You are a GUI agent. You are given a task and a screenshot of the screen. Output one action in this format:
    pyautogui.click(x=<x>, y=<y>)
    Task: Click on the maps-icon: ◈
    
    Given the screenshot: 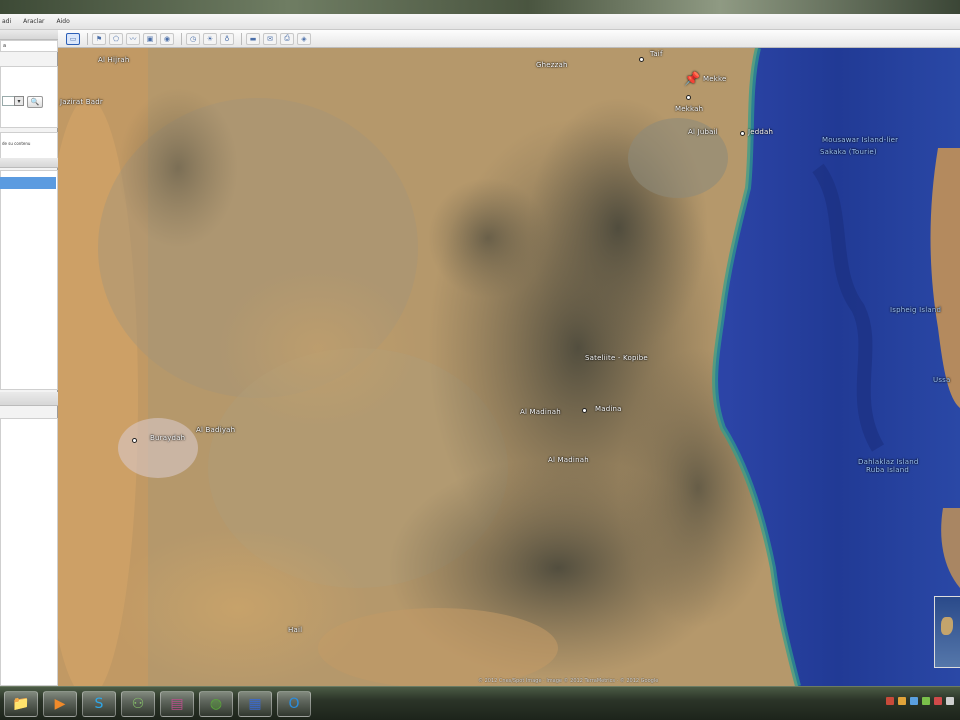 What is the action you would take?
    pyautogui.click(x=304, y=38)
    